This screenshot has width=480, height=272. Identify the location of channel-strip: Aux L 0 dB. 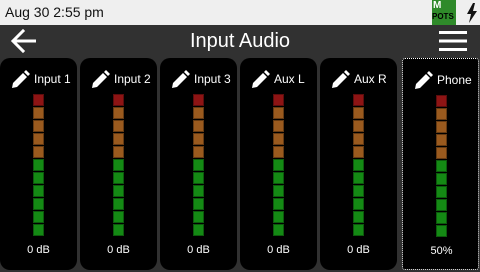
(278, 164).